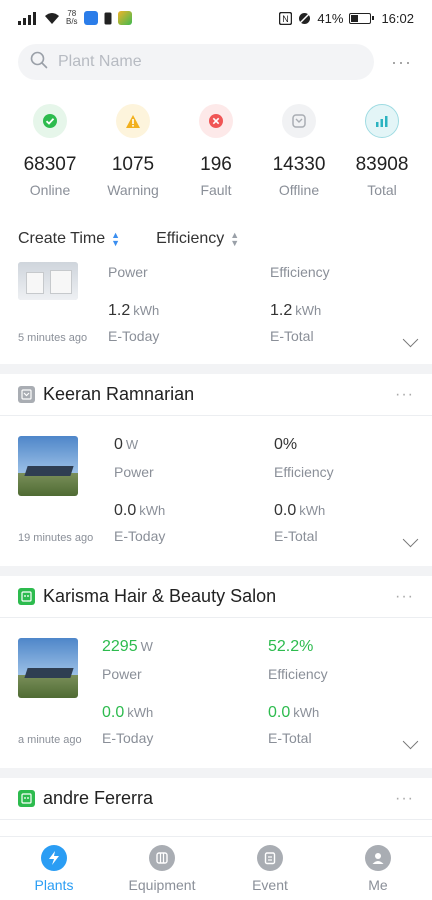 Image resolution: width=432 pixels, height=900 pixels. I want to click on plant-name: Karisma Hair & Beauty Salon, so click(160, 596).